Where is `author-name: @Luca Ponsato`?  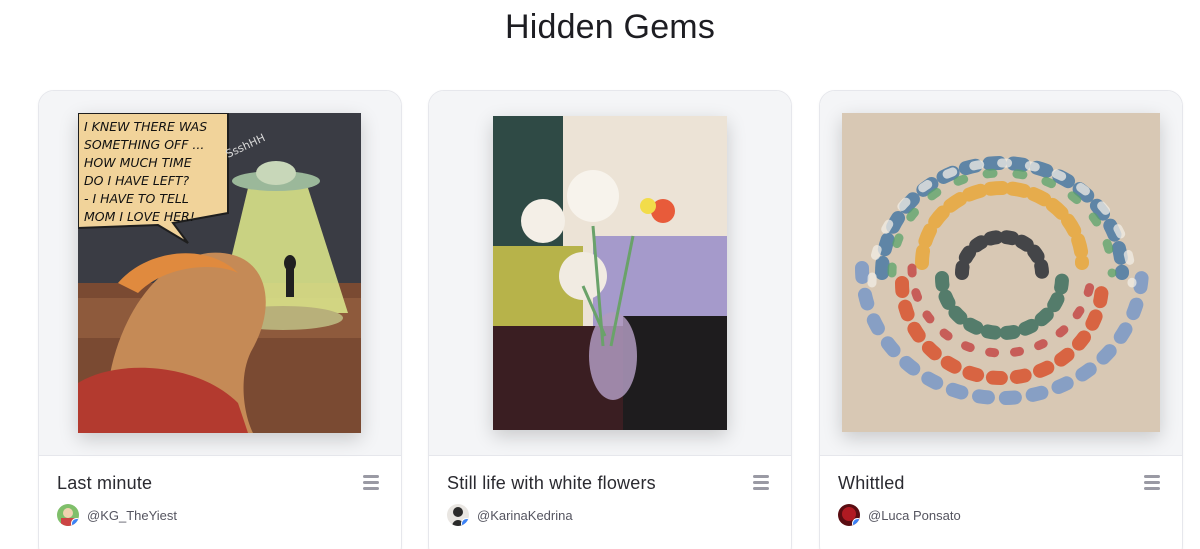 author-name: @Luca Ponsato is located at coordinates (914, 515).